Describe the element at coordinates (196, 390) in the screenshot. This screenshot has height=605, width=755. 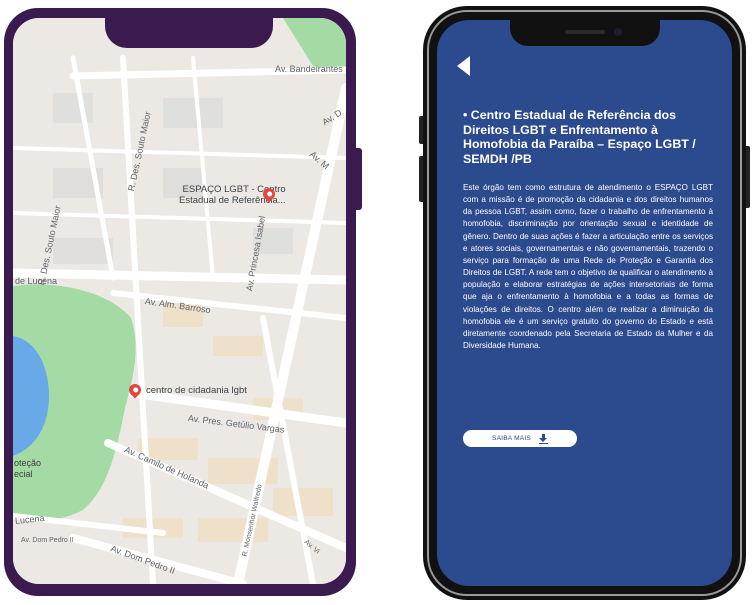
I see `place-label-centro-cidadania: centro de cidadania lgbt` at that location.